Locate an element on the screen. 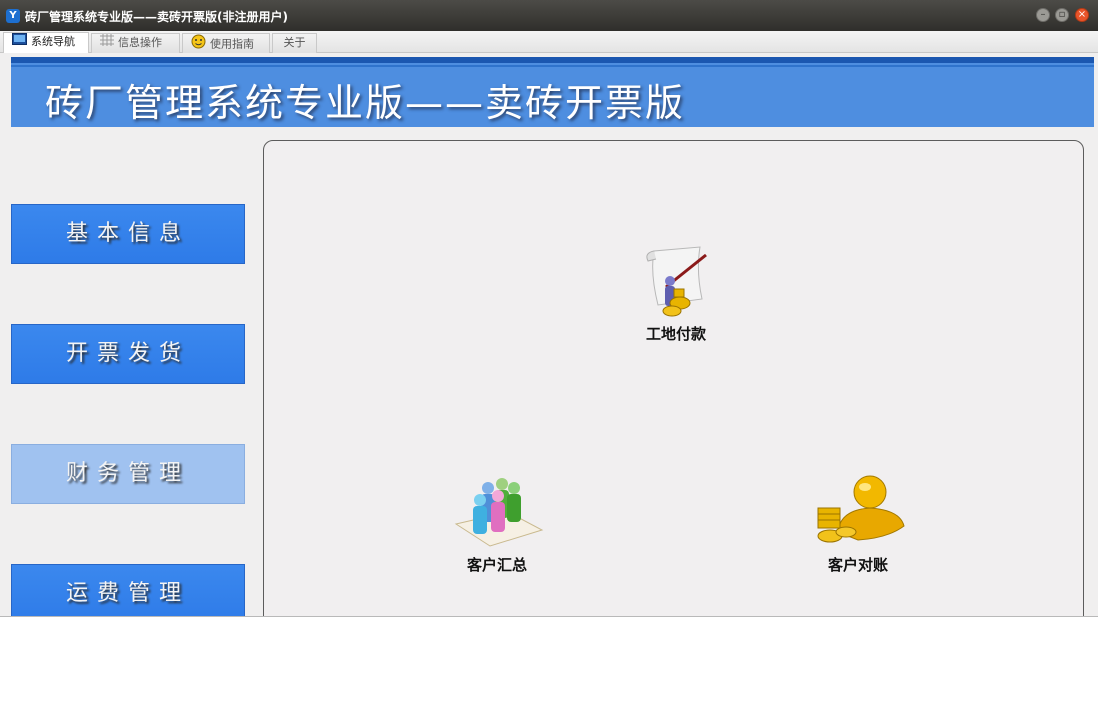 This screenshot has width=1098, height=713. tab-about: 关于 is located at coordinates (294, 43).